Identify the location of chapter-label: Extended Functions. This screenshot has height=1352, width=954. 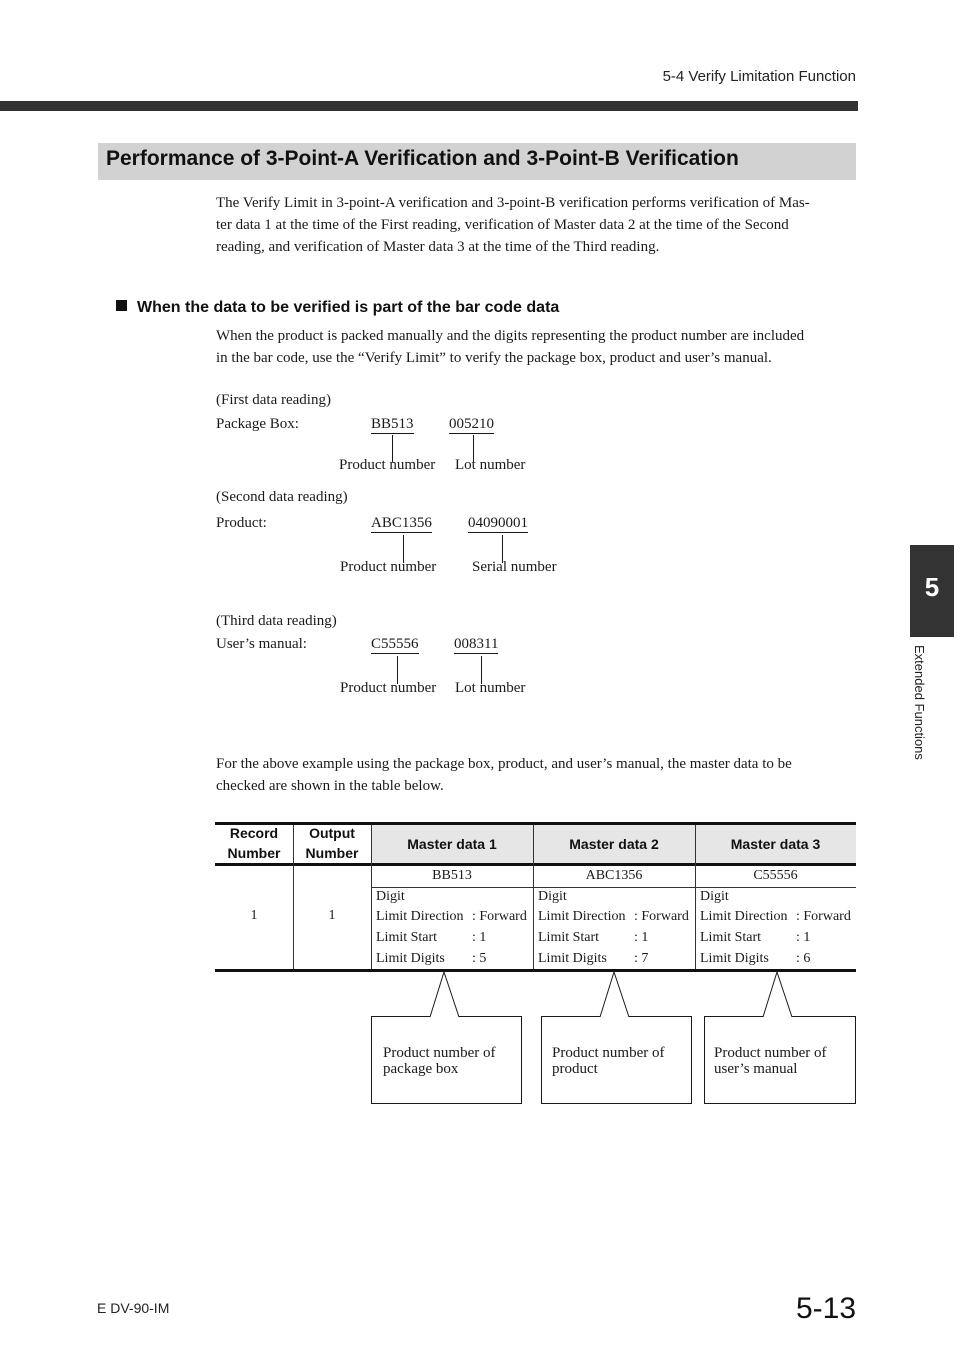
(919, 702).